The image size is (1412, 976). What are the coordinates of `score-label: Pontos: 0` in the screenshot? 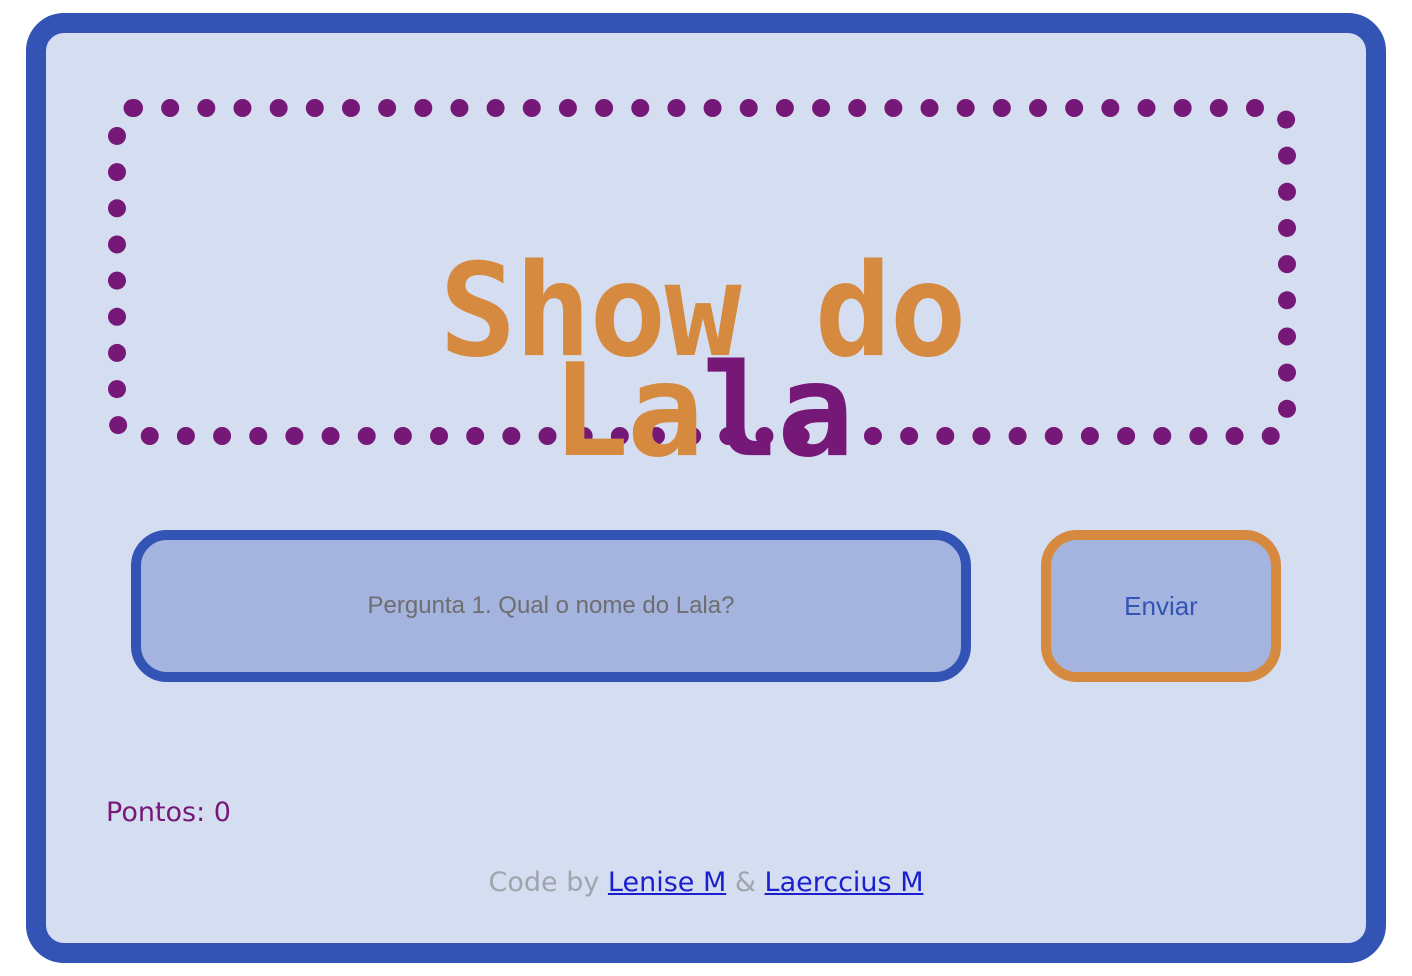 It's located at (168, 812).